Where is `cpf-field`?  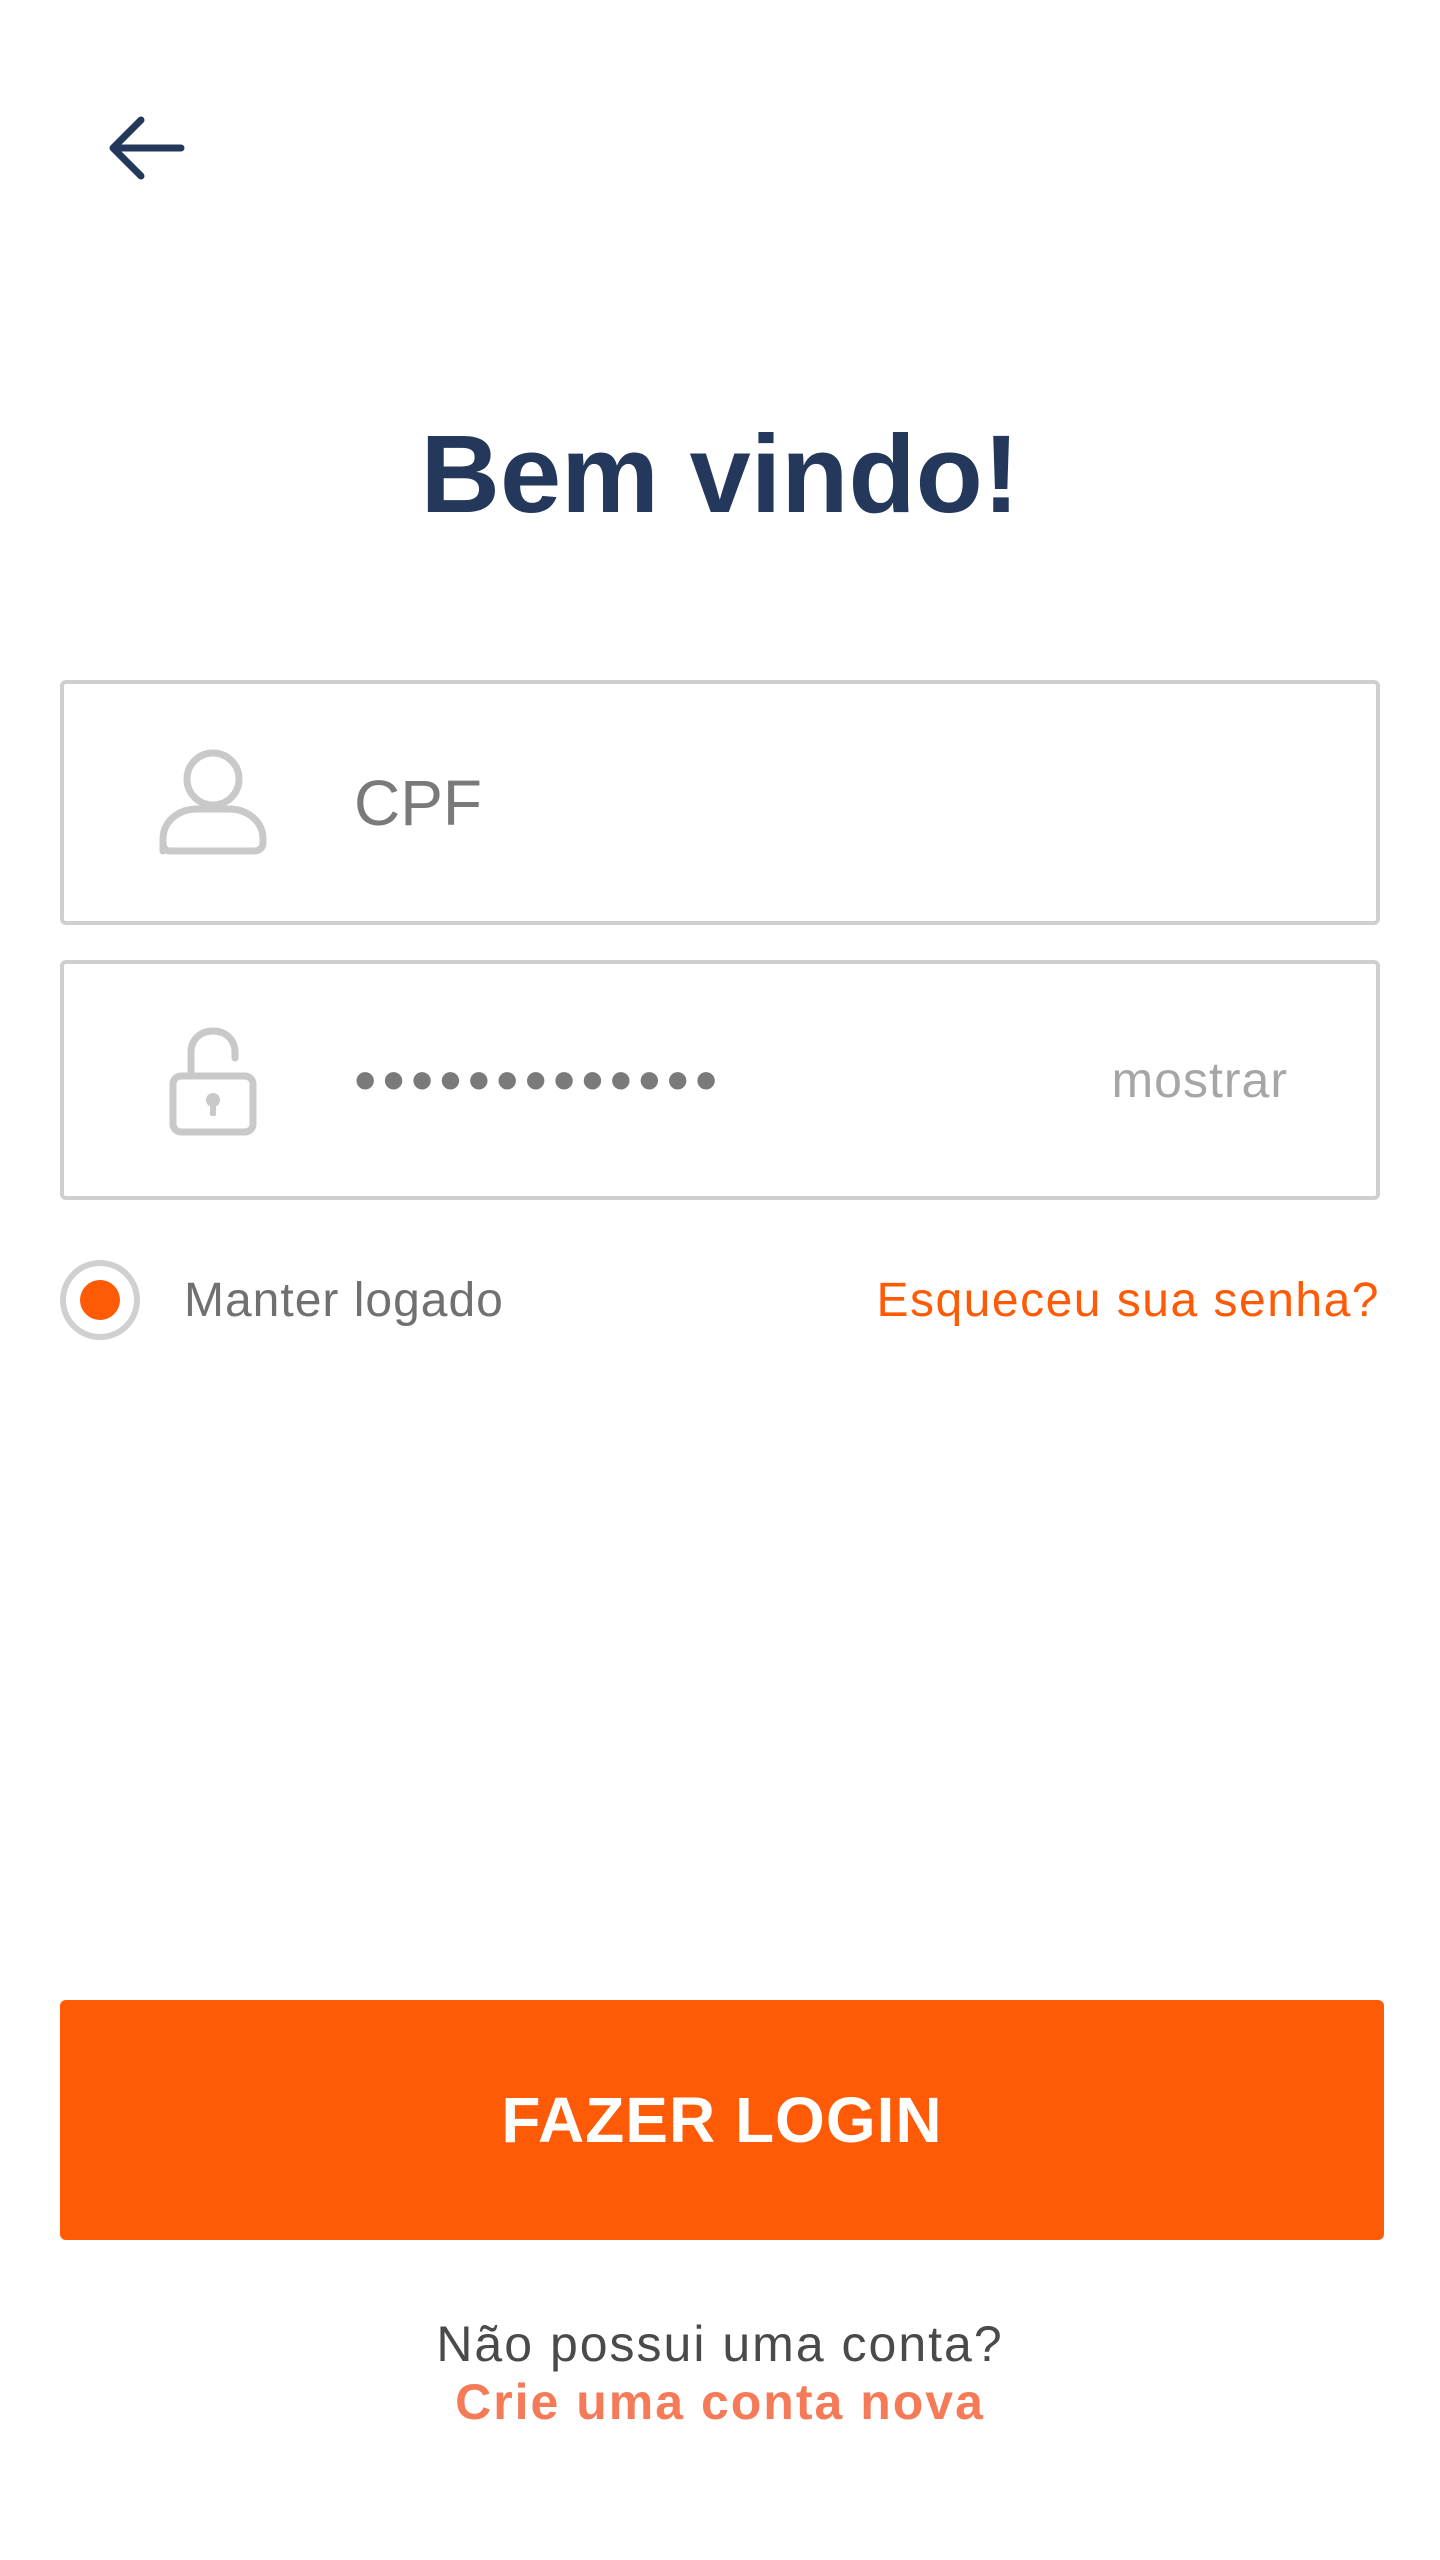 cpf-field is located at coordinates (720, 802).